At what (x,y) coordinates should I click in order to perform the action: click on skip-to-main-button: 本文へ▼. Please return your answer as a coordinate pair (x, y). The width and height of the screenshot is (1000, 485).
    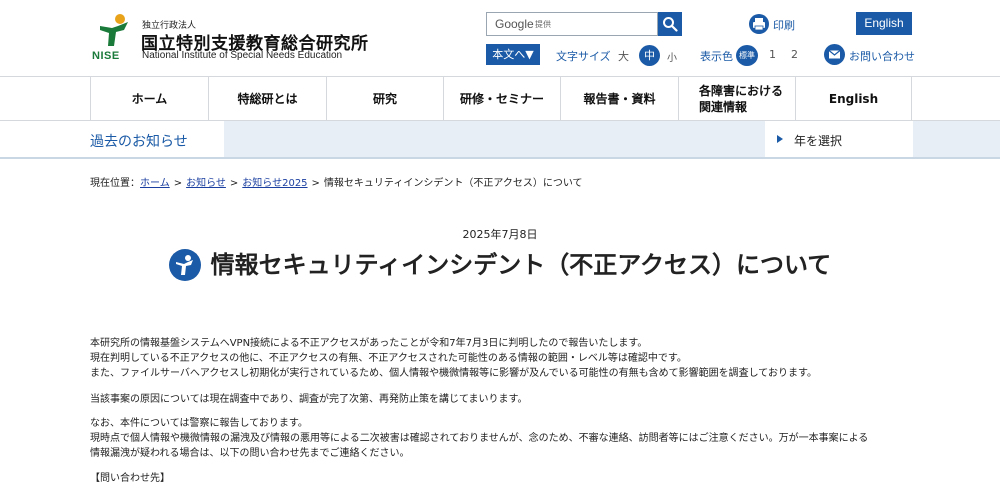
    Looking at the image, I should click on (513, 54).